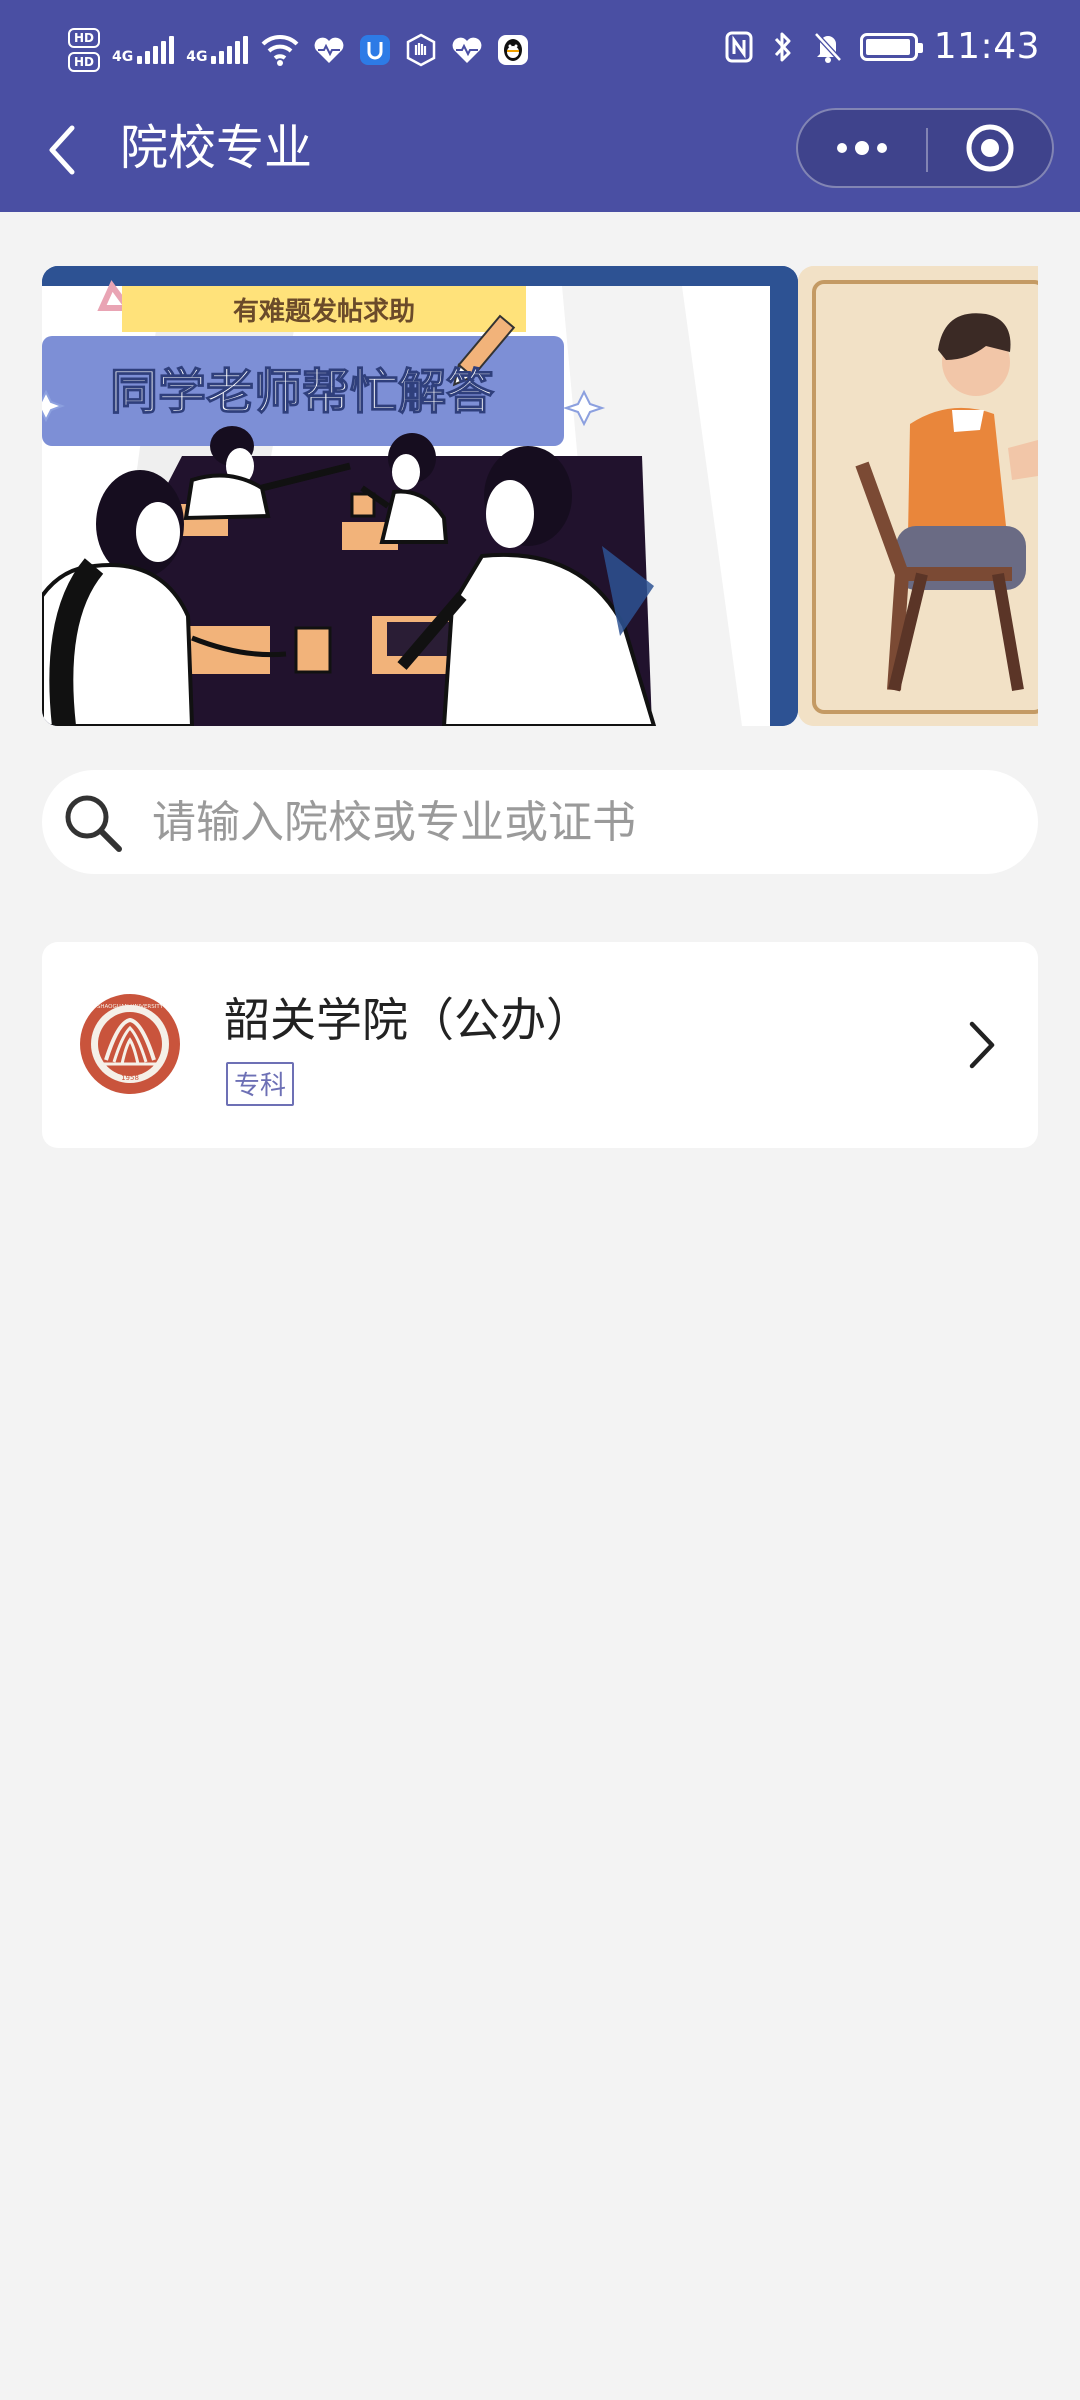 This screenshot has width=1080, height=2400. What do you see at coordinates (260, 1084) in the screenshot?
I see `school-level-tag: 专科` at bounding box center [260, 1084].